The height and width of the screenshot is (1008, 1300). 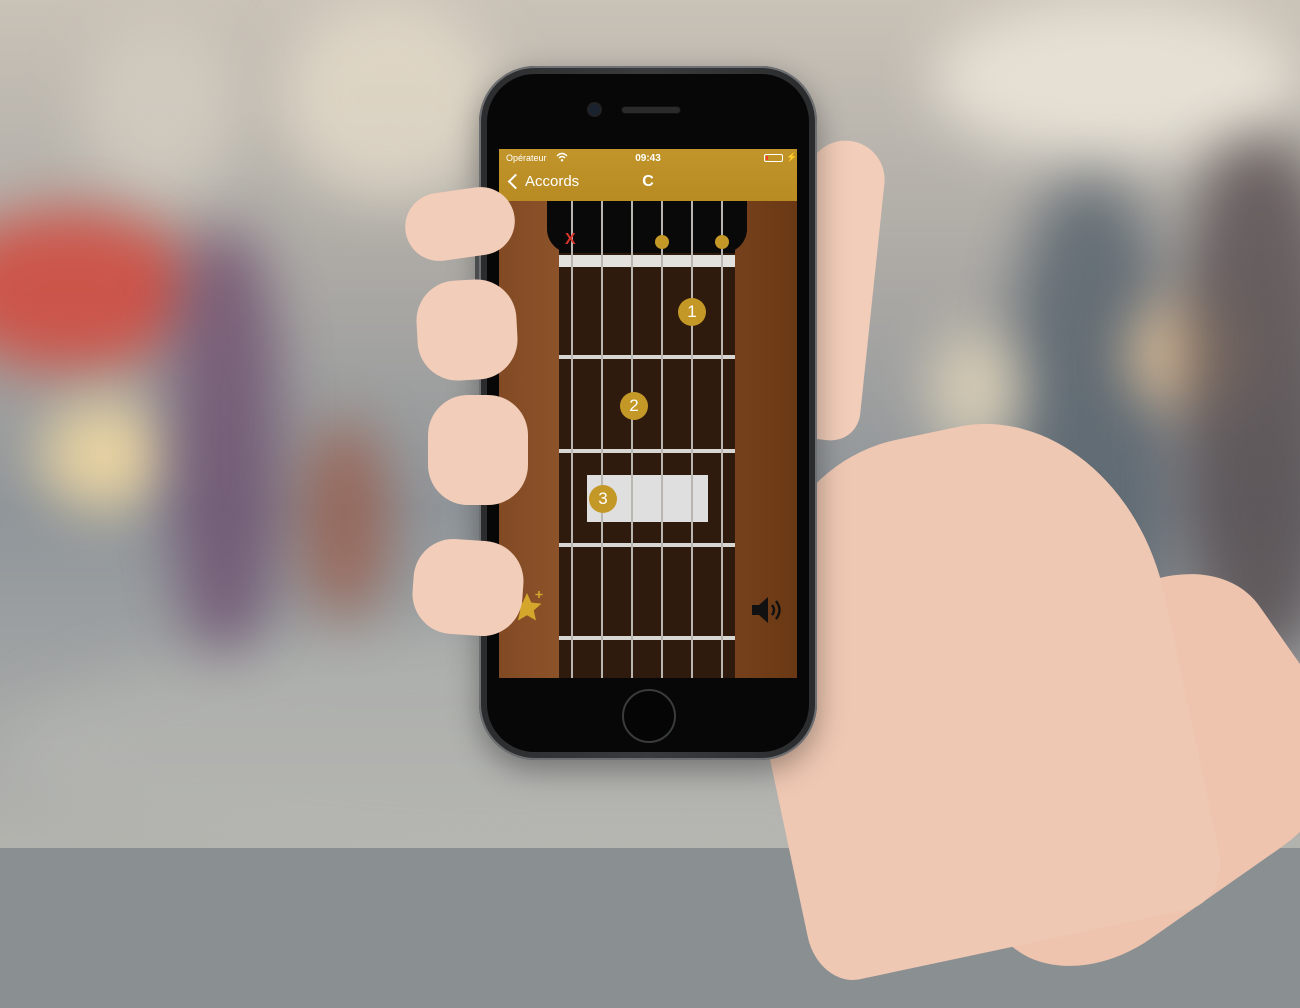 What do you see at coordinates (647, 227) in the screenshot?
I see `headstock` at bounding box center [647, 227].